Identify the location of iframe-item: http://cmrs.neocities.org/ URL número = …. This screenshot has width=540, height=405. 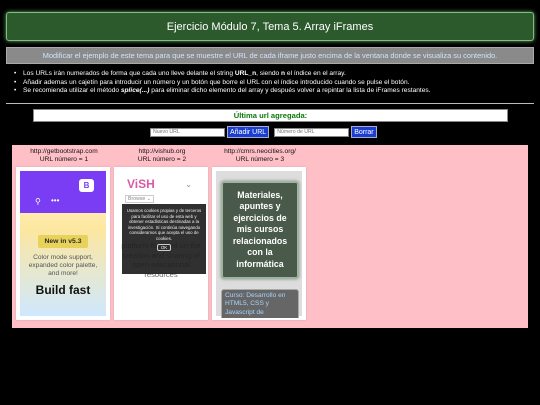
(260, 234).